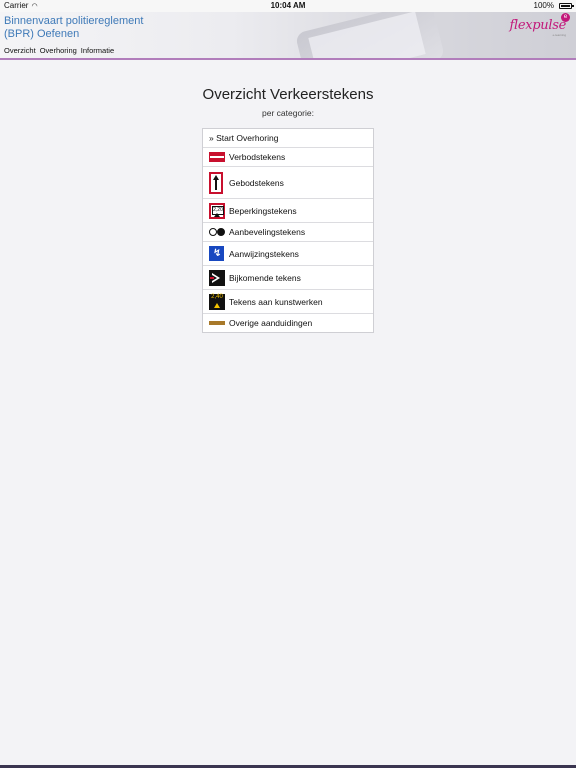  I want to click on flexpulse-logo: flexpulse e e-learning, so click(539, 26).